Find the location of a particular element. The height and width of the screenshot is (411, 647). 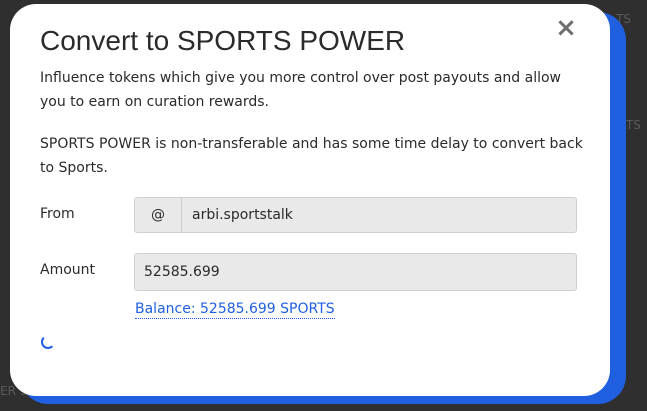

close-icon: × is located at coordinates (566, 28).